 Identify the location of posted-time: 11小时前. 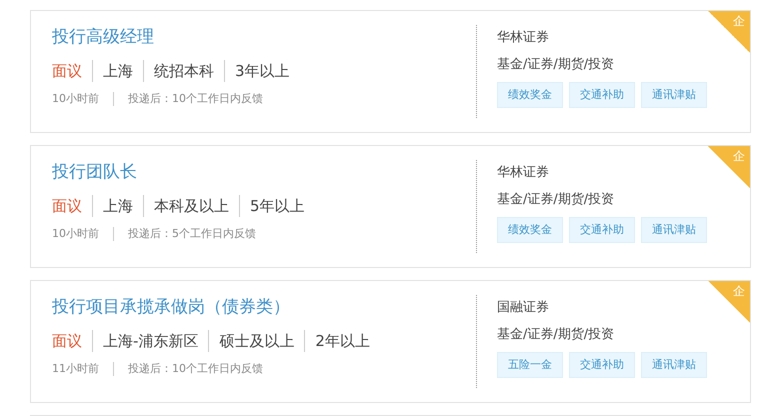
(75, 369).